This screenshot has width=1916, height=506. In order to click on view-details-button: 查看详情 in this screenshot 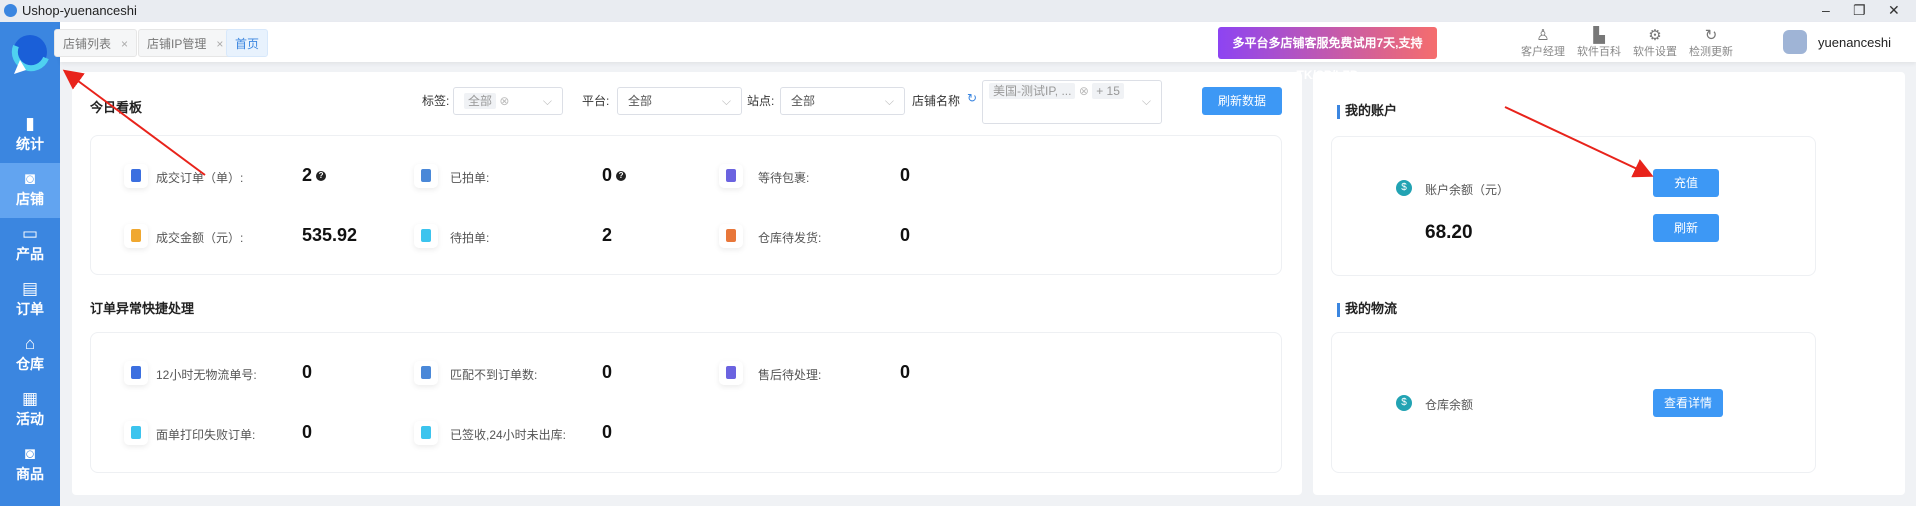, I will do `click(1688, 403)`.